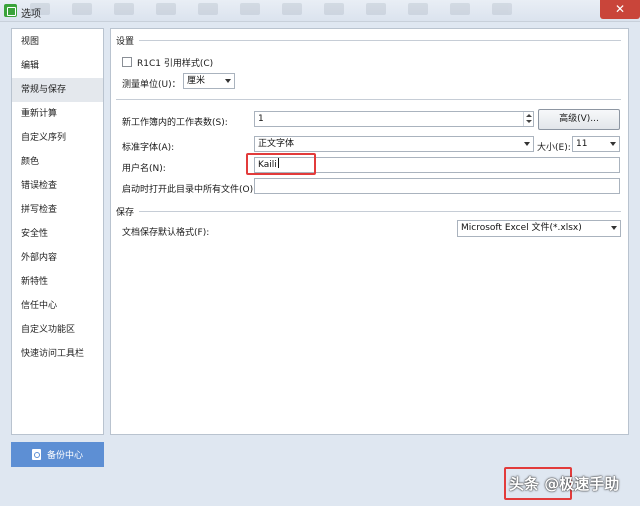 The width and height of the screenshot is (640, 506). Describe the element at coordinates (36, 454) in the screenshot. I see `backup-icon` at that location.